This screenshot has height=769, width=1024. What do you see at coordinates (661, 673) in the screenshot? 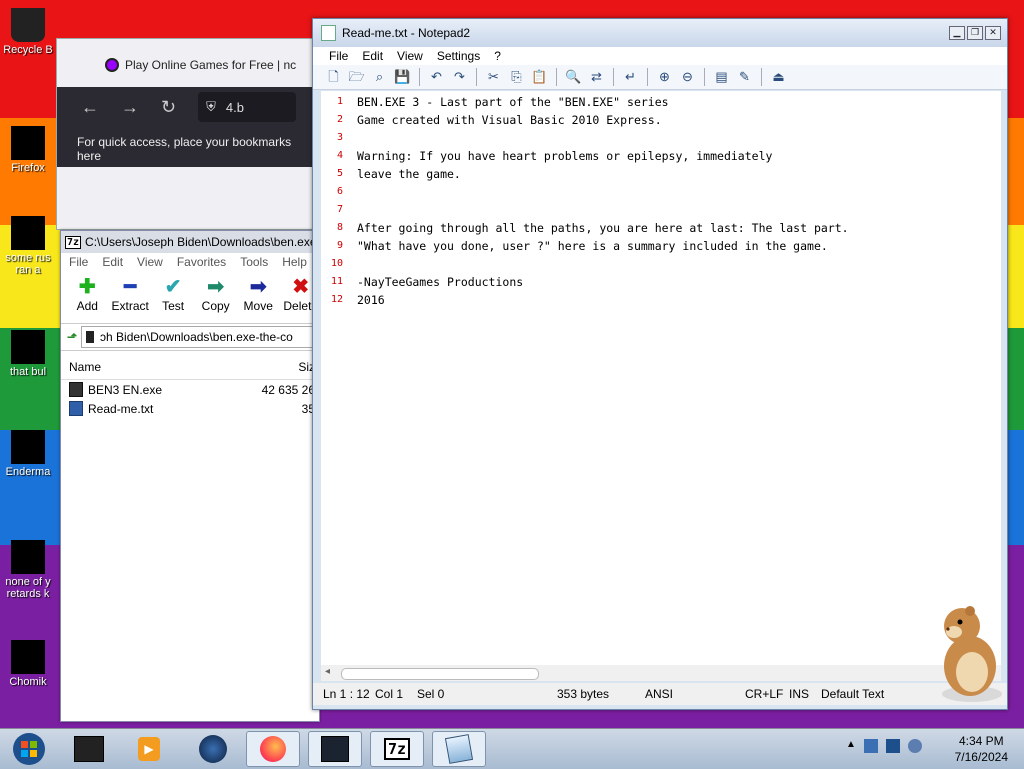
I see `horizontal-scrollbar: ◂` at bounding box center [661, 673].